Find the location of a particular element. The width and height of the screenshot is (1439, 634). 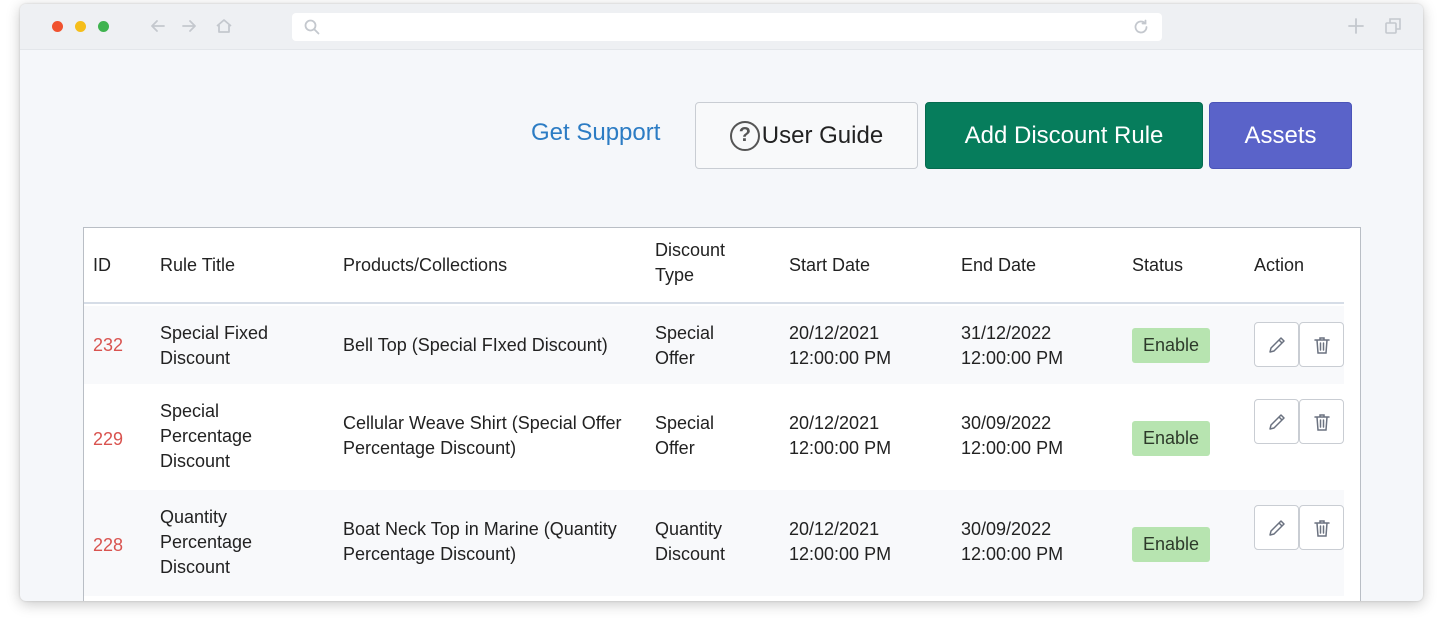

help-circle-icon: ? is located at coordinates (744, 135).